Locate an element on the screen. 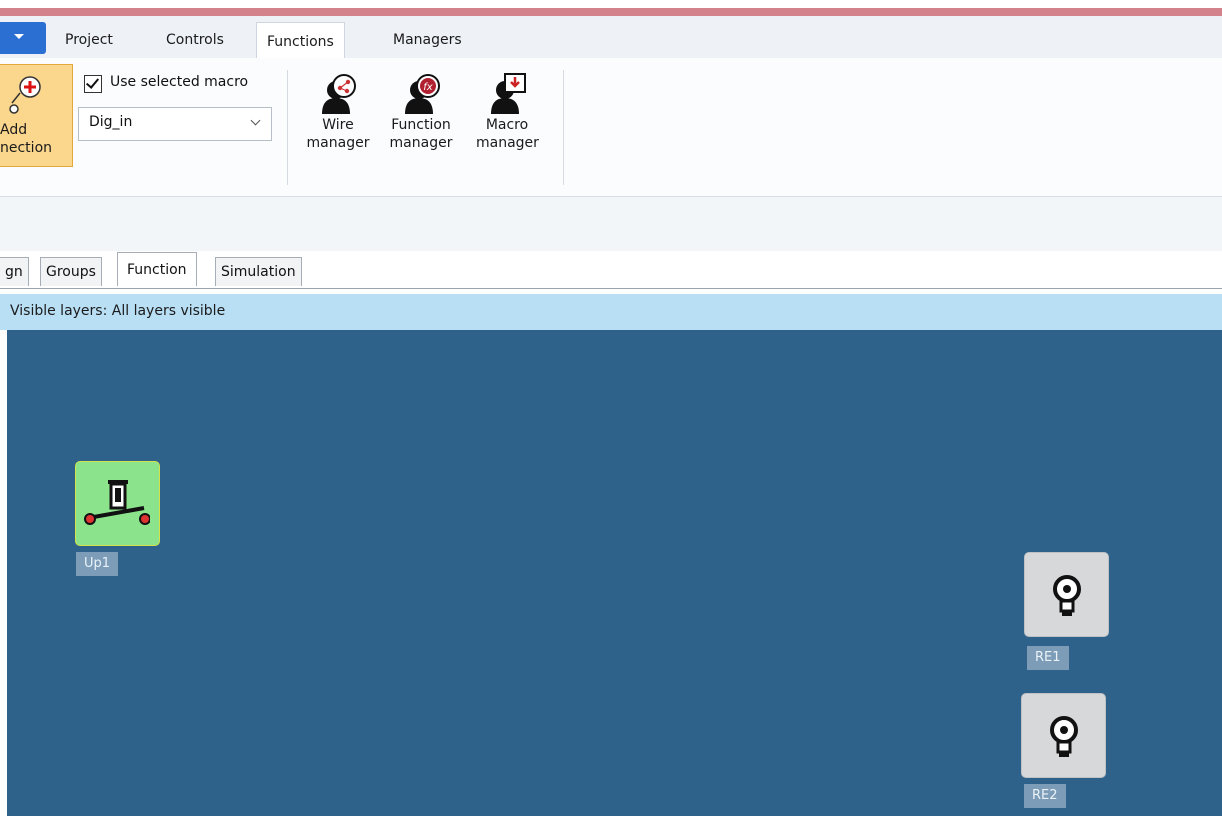 This screenshot has height=816, width=1222. use-selected-macro-label: Use selected macro is located at coordinates (179, 82).